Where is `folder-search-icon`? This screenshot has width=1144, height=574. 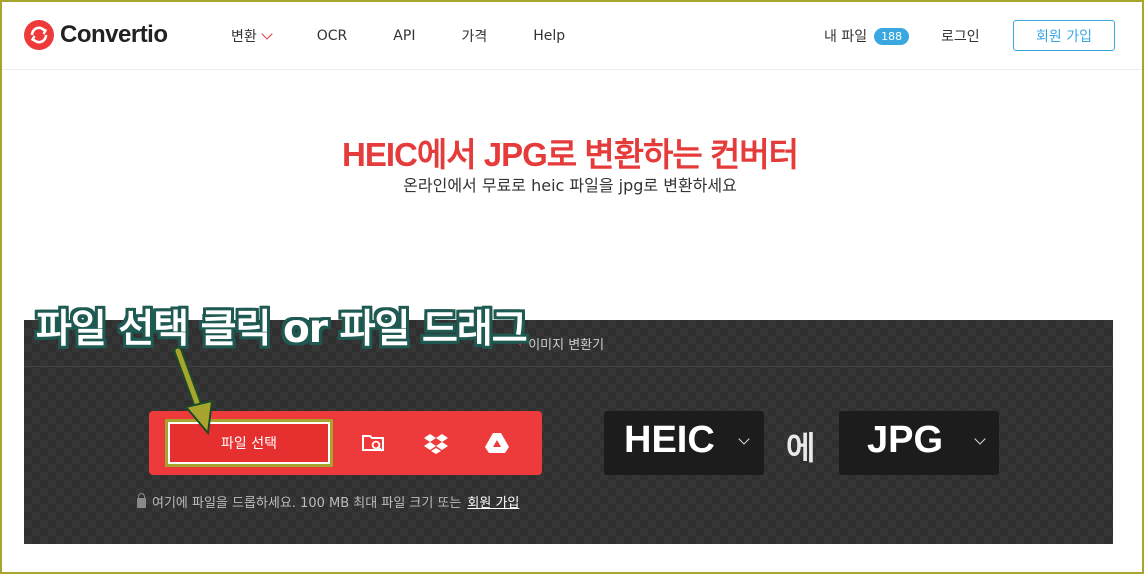
folder-search-icon is located at coordinates (374, 443).